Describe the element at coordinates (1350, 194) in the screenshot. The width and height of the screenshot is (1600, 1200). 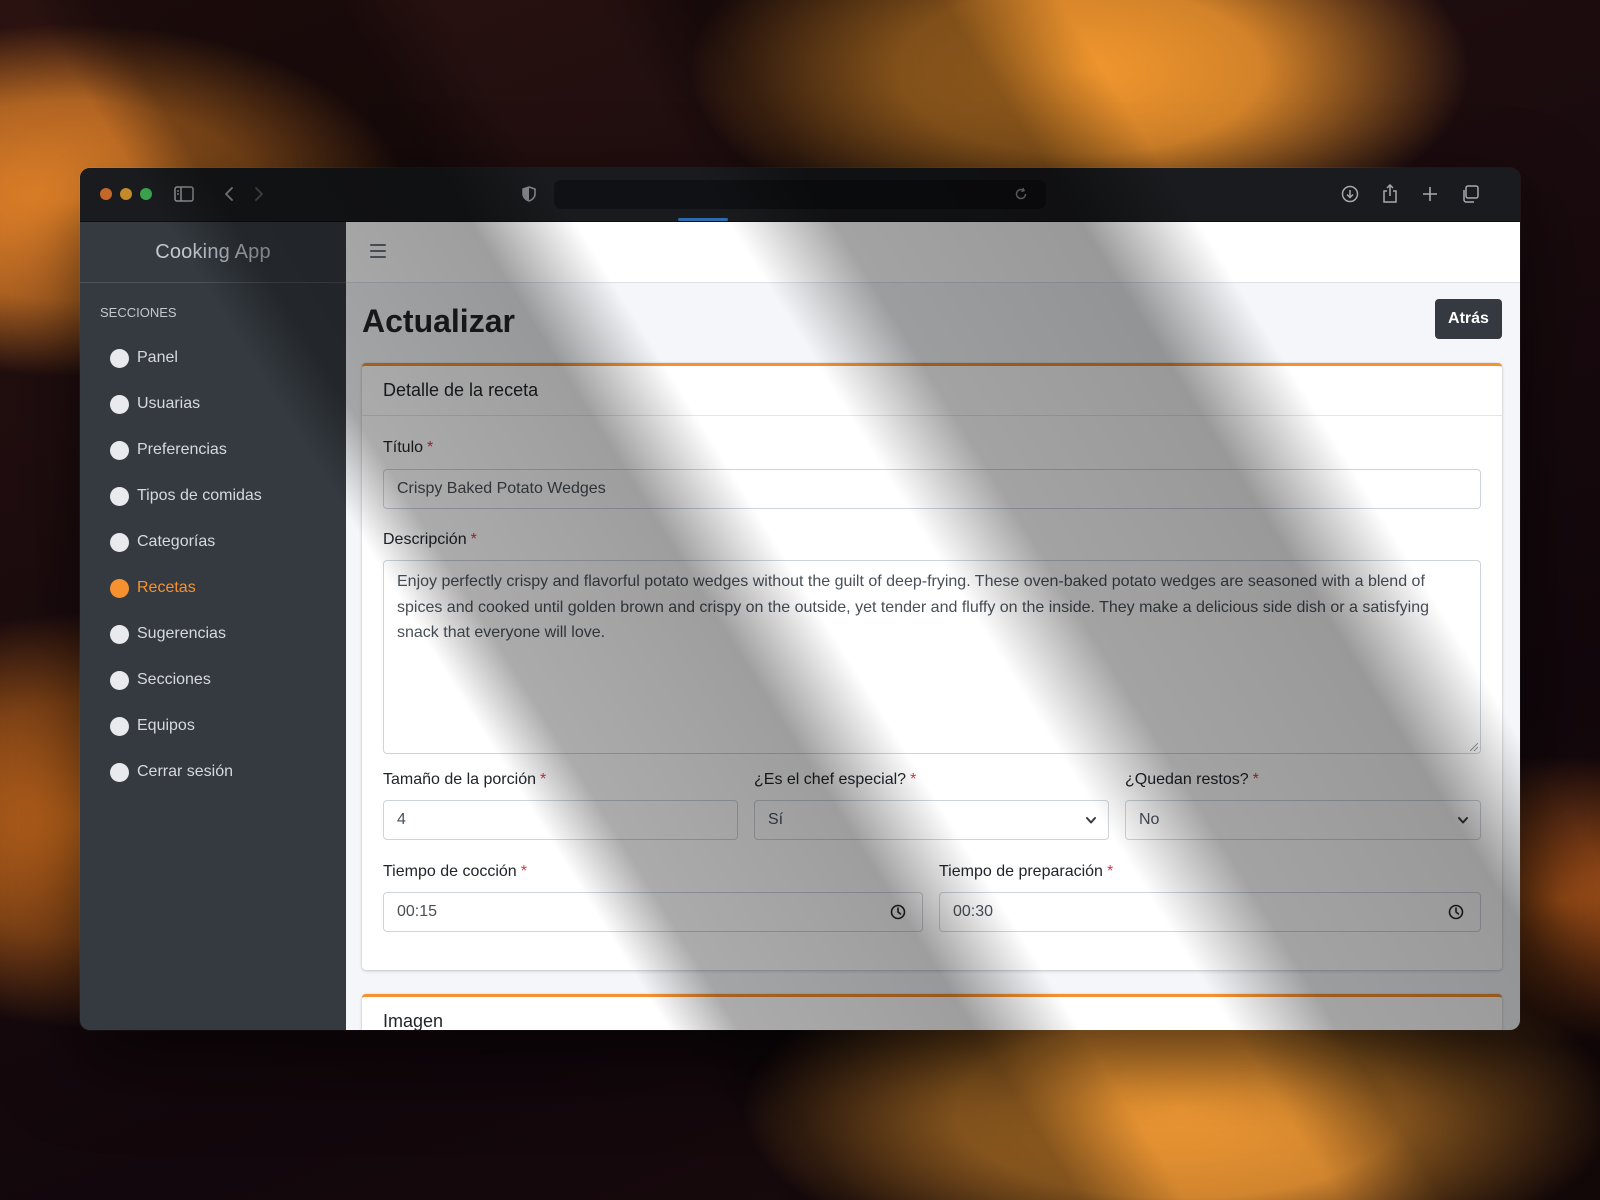
I see `download-icon` at that location.